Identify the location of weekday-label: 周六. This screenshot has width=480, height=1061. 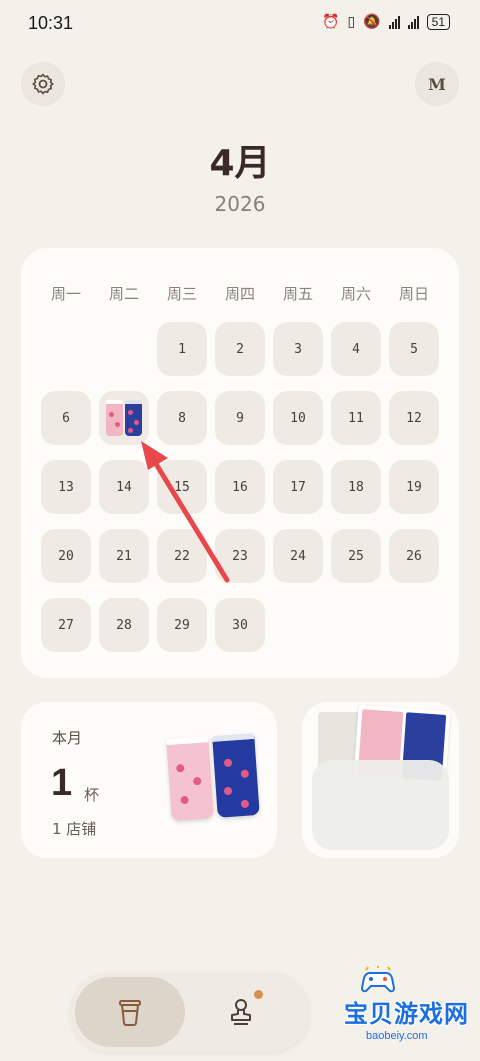
(355, 294).